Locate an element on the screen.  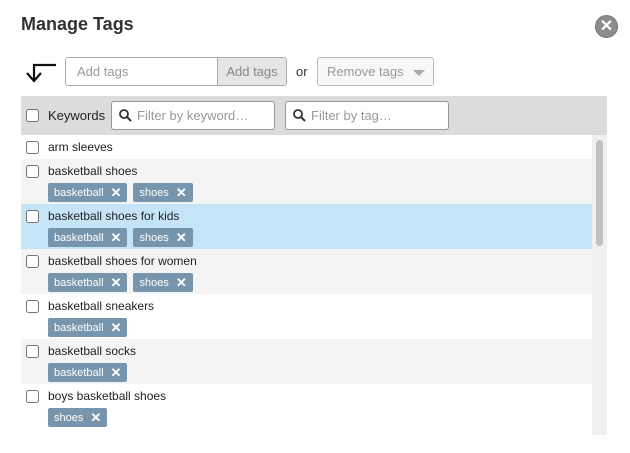
remove-tags-dropdown: Remove tags is located at coordinates (375, 71).